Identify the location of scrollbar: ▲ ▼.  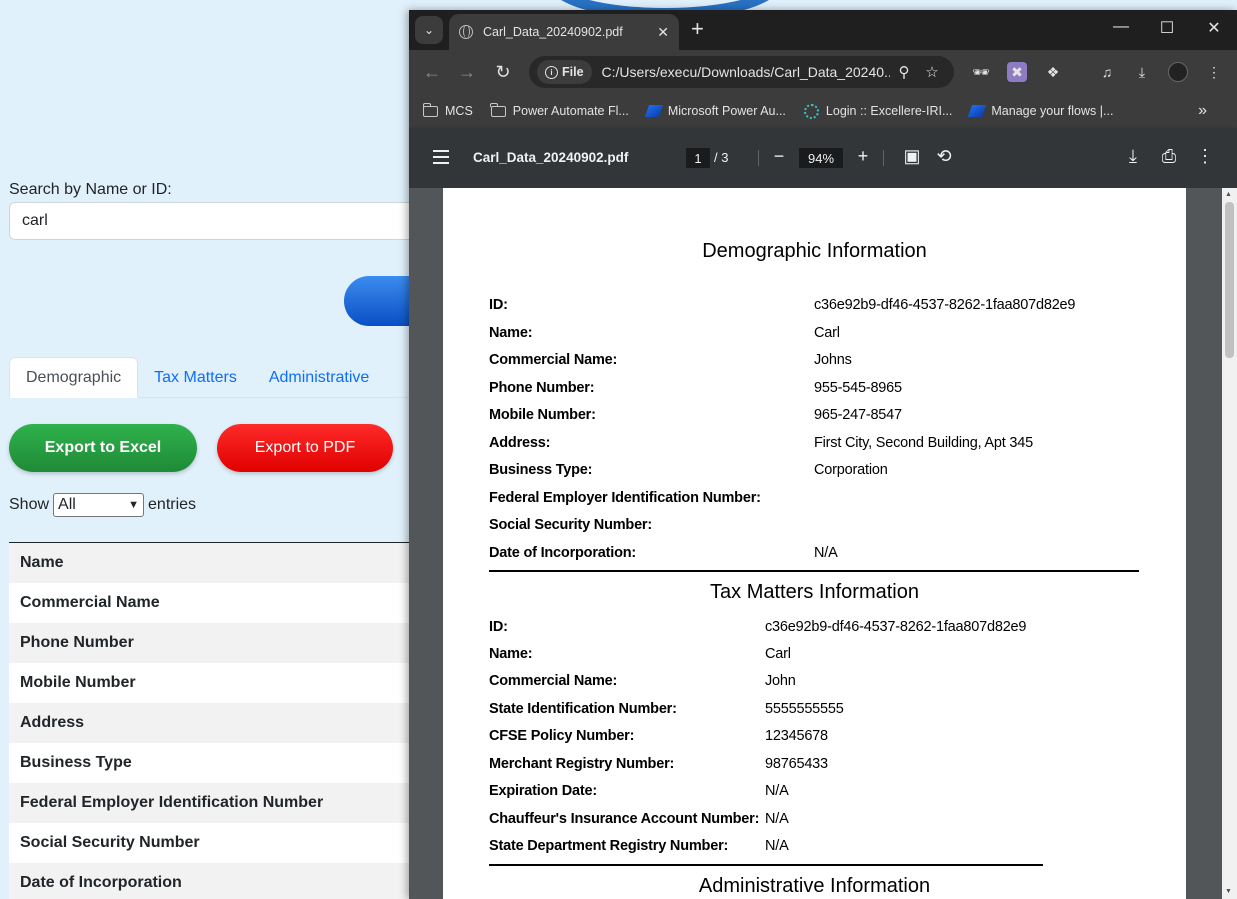
(1229, 543).